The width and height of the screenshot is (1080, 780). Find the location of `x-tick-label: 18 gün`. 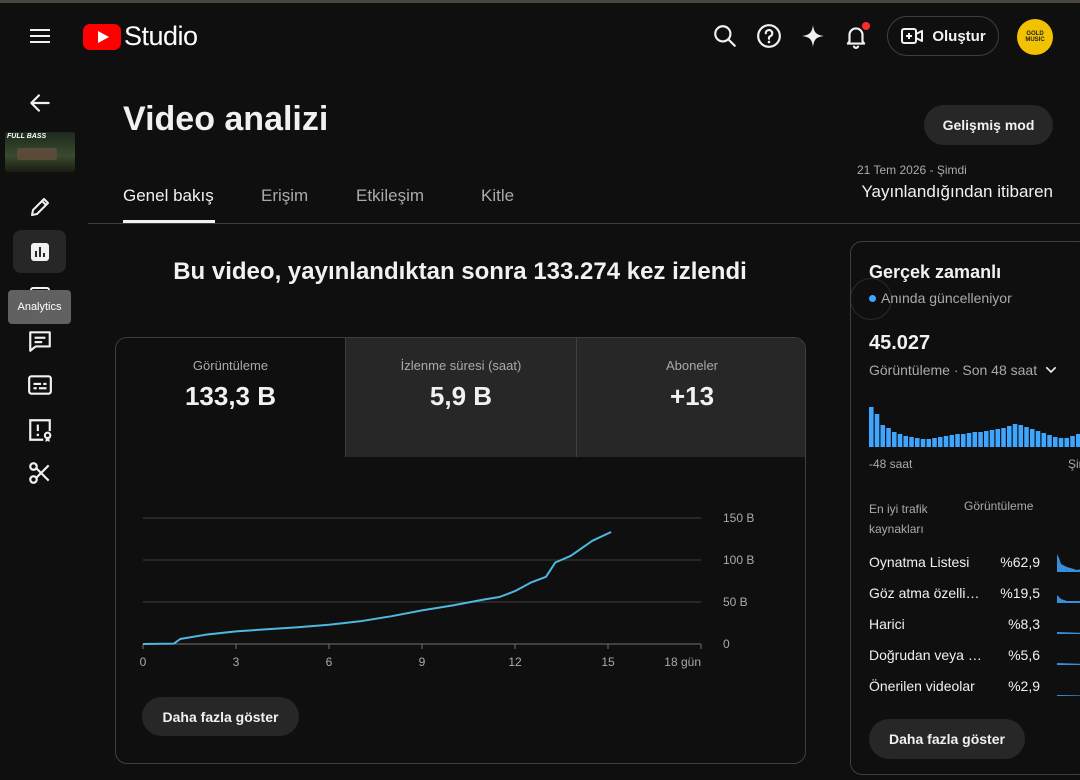

x-tick-label: 18 gün is located at coordinates (682, 662).